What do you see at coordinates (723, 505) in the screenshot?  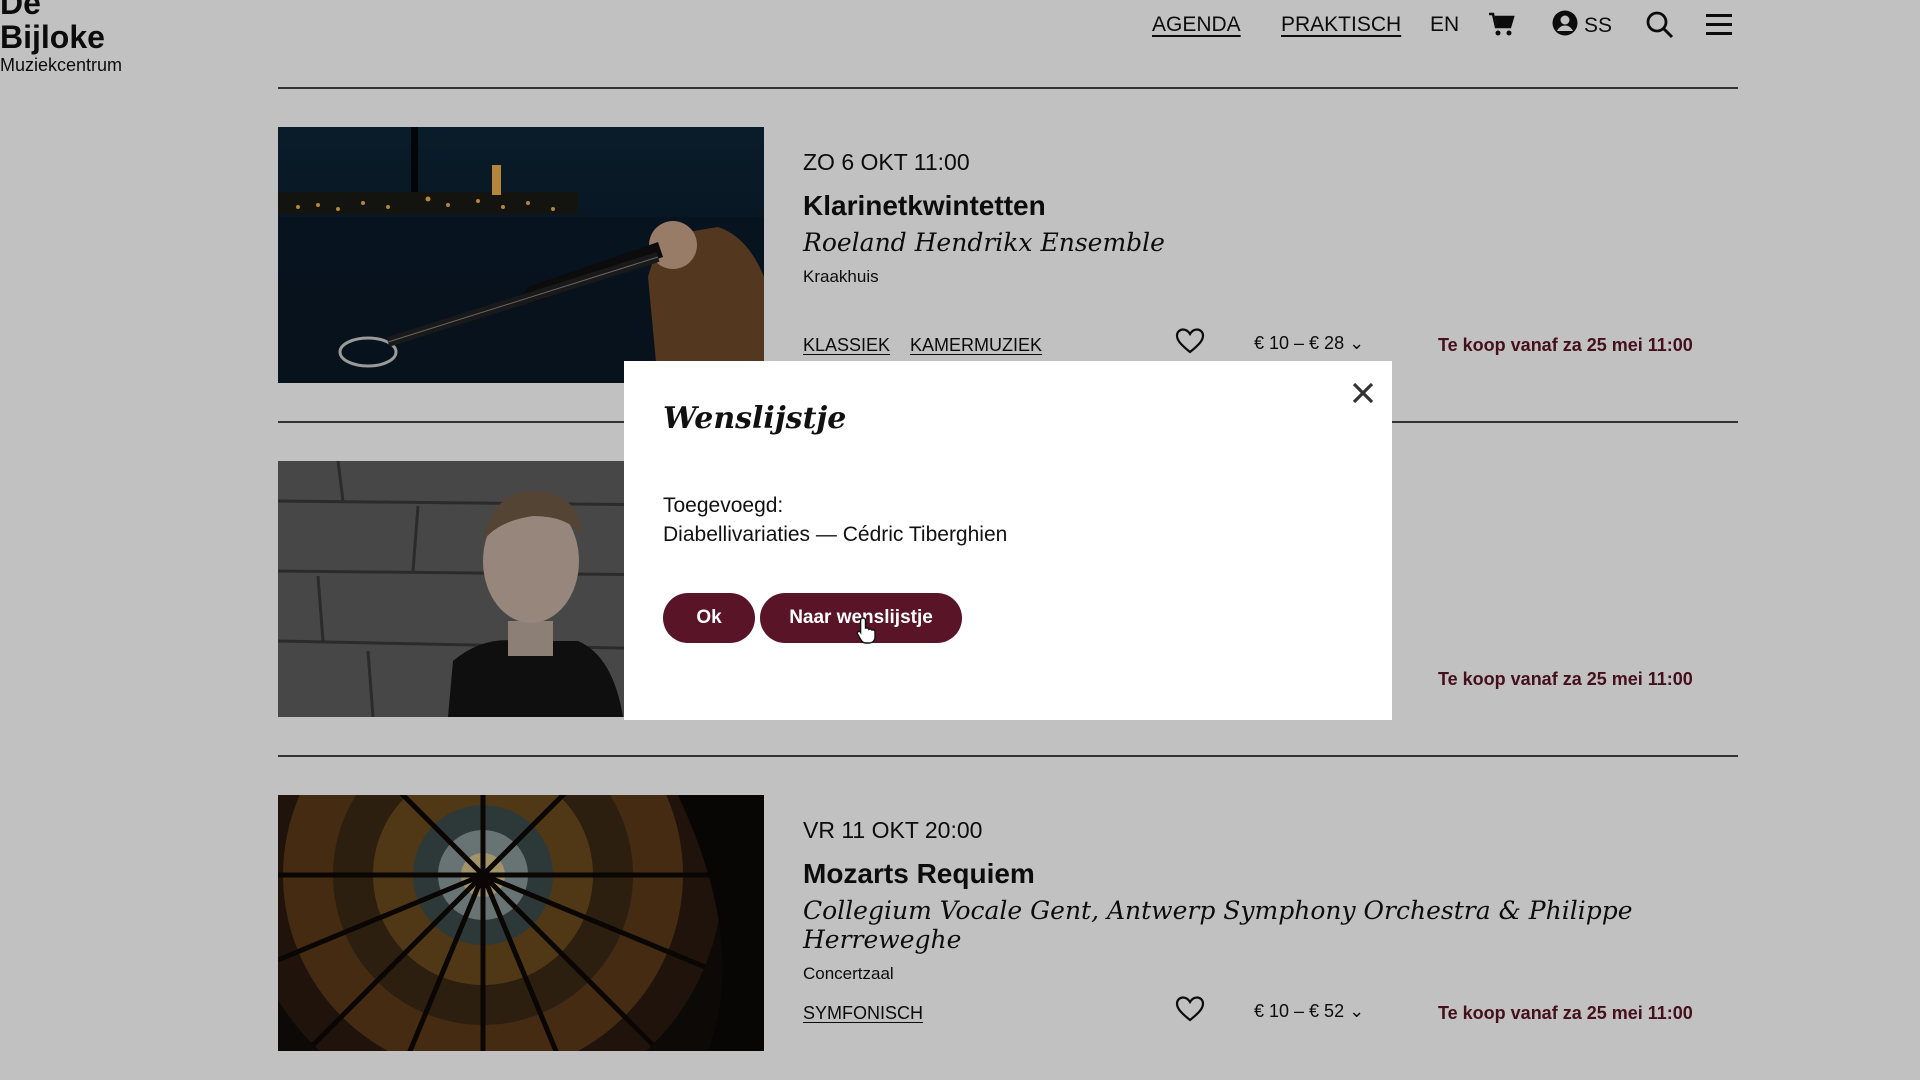 I see `added-label: Toegevoegd:` at bounding box center [723, 505].